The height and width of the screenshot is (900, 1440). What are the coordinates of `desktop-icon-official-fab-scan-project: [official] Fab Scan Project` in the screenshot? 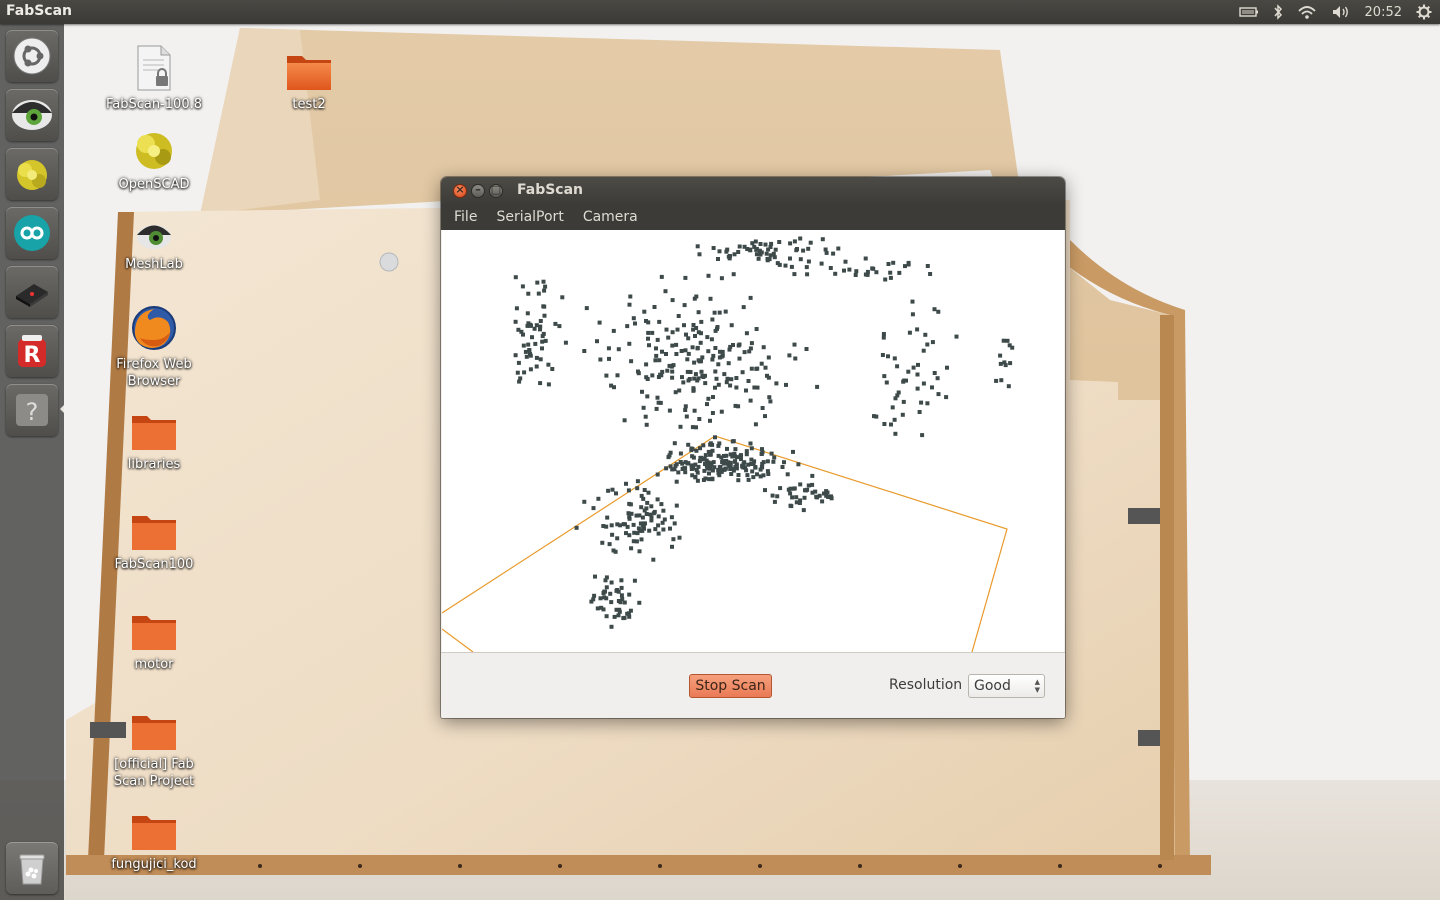 It's located at (154, 747).